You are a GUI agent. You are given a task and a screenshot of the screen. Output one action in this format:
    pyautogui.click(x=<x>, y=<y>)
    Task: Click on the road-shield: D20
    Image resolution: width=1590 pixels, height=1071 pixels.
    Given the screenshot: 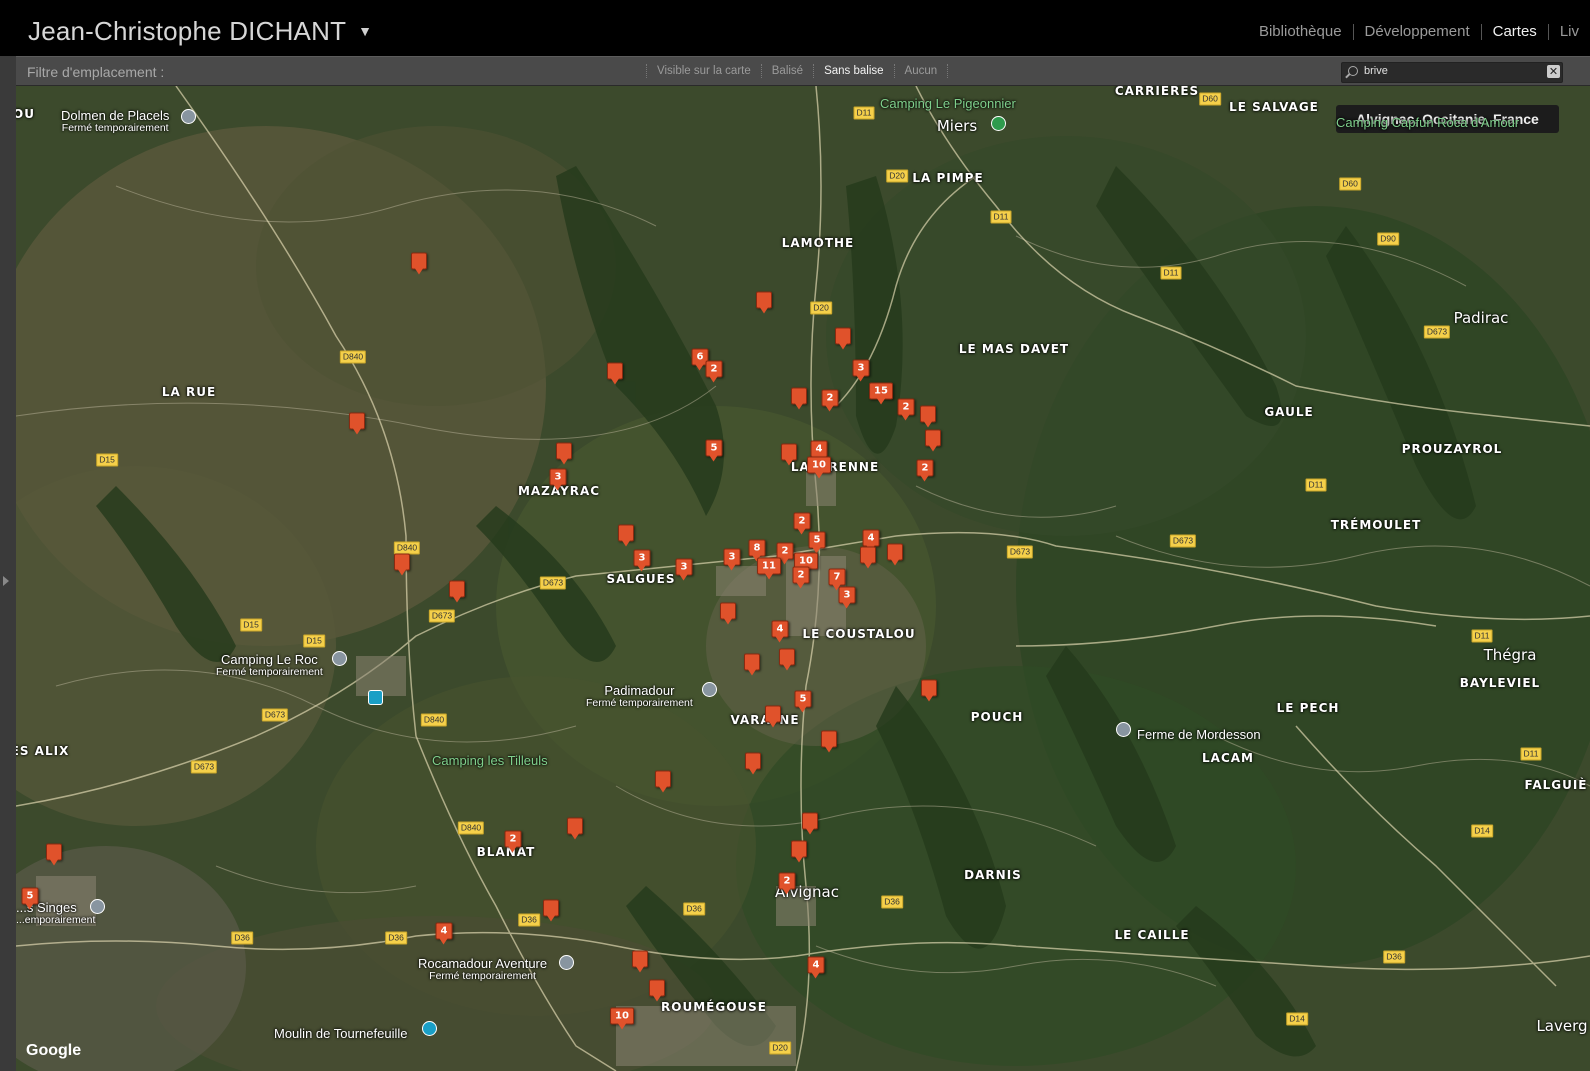 What is the action you would take?
    pyautogui.click(x=897, y=176)
    